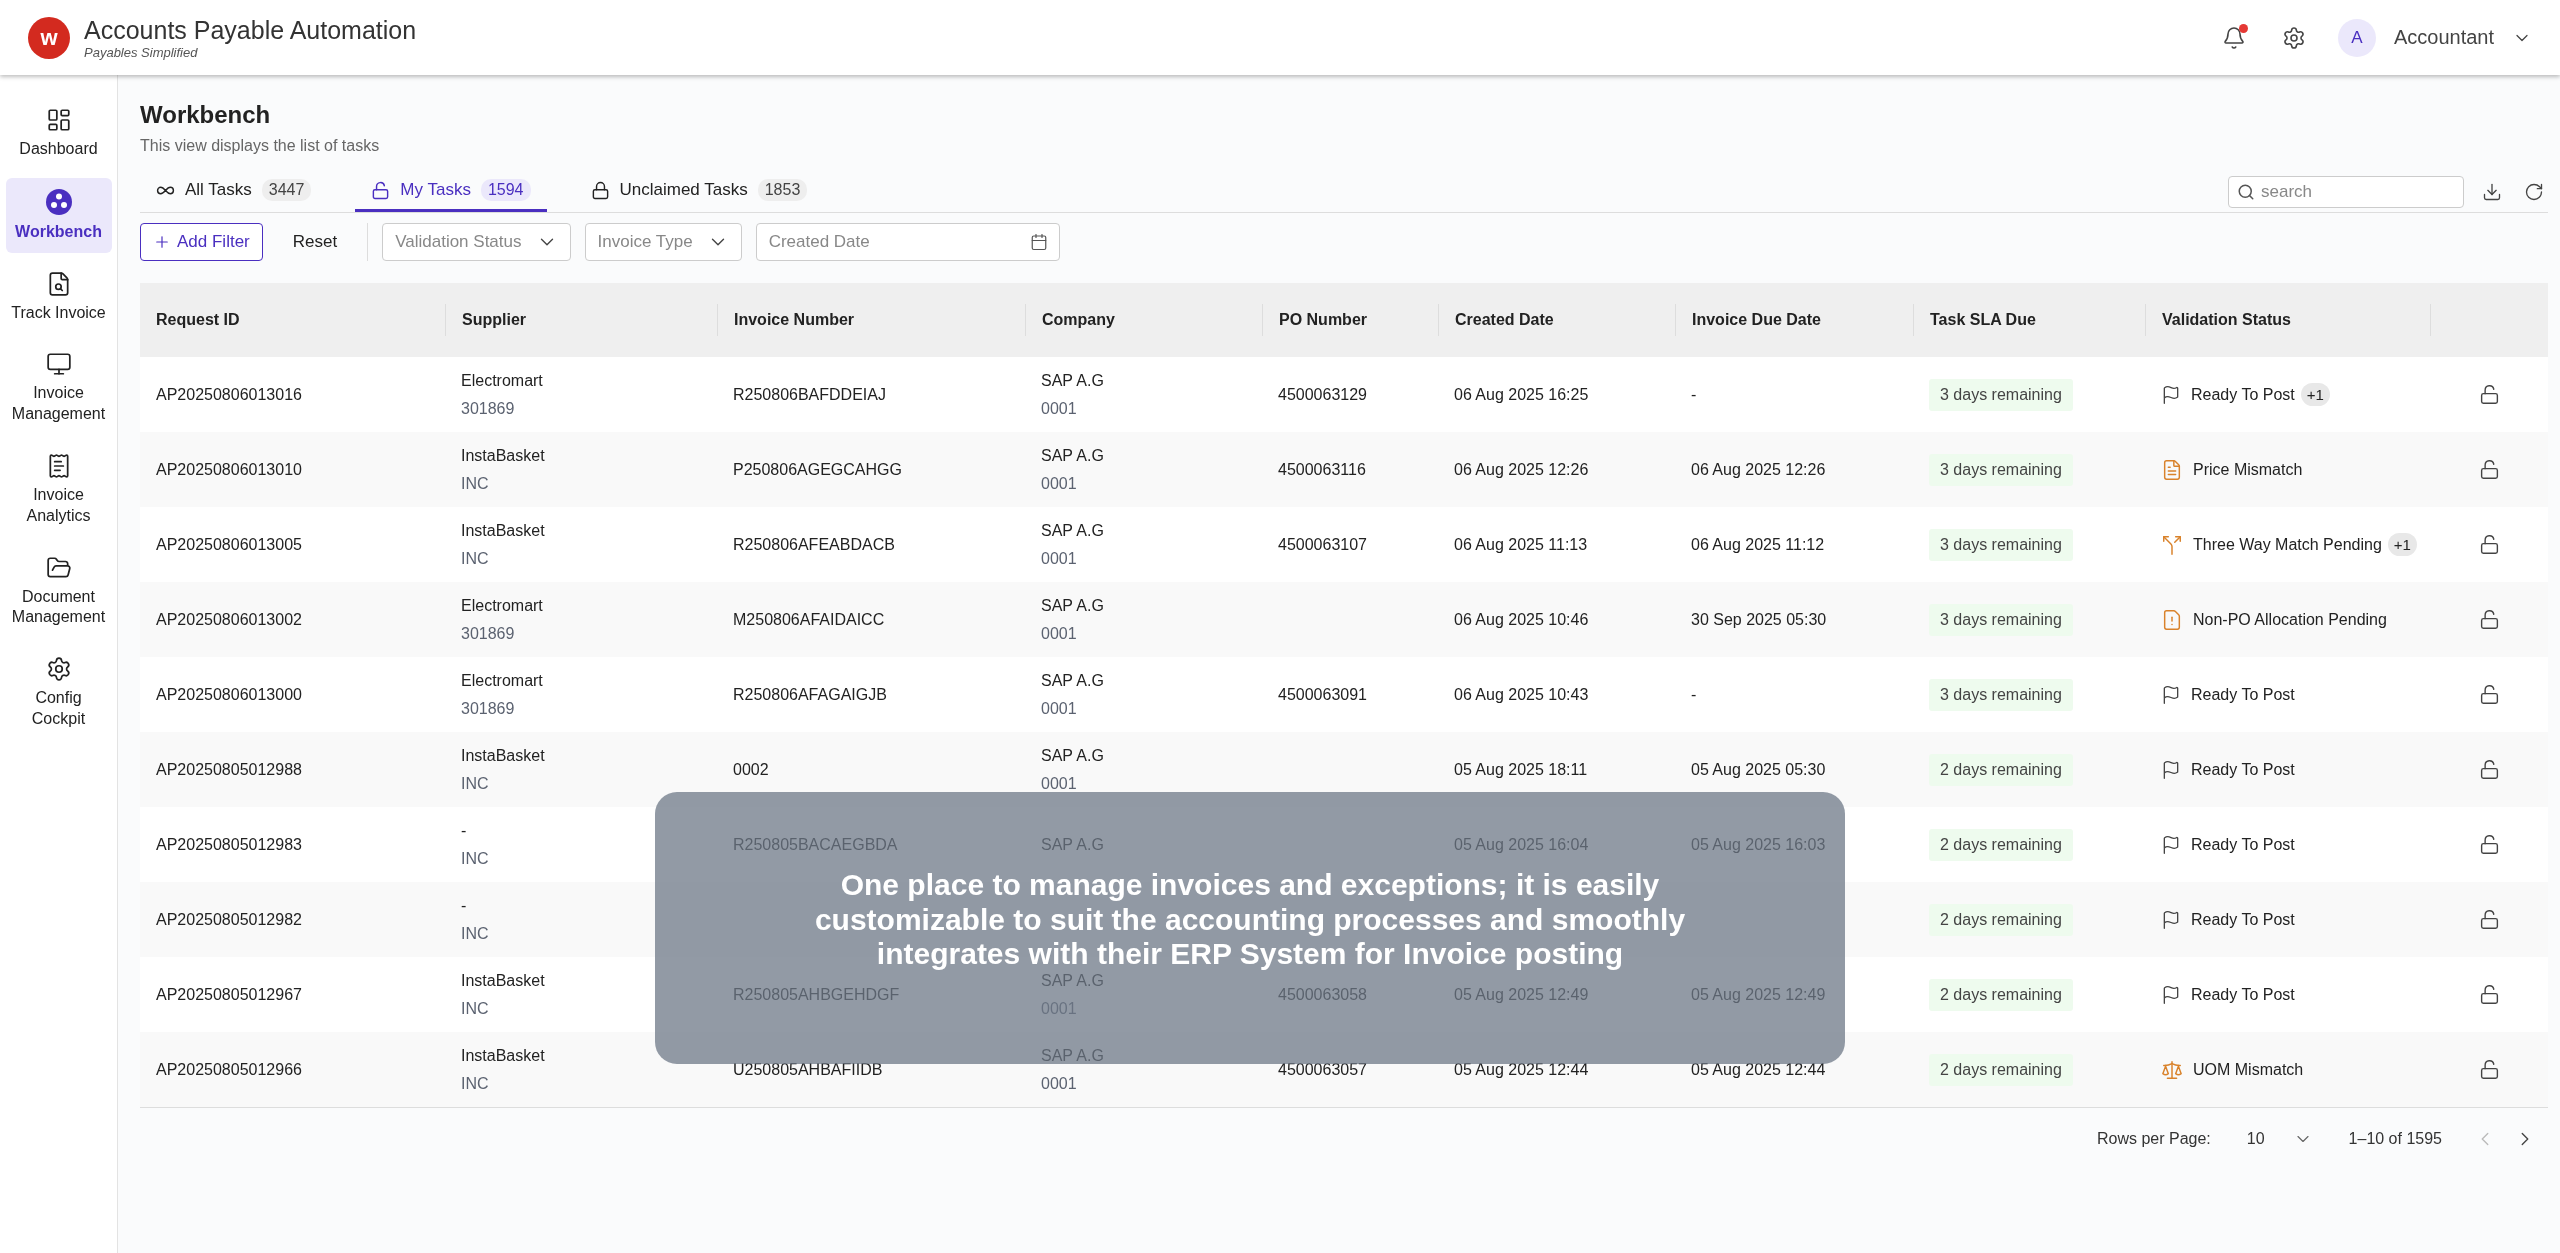 The image size is (2560, 1253). Describe the element at coordinates (58, 297) in the screenshot. I see `sidebar-item: Track Invoice` at that location.